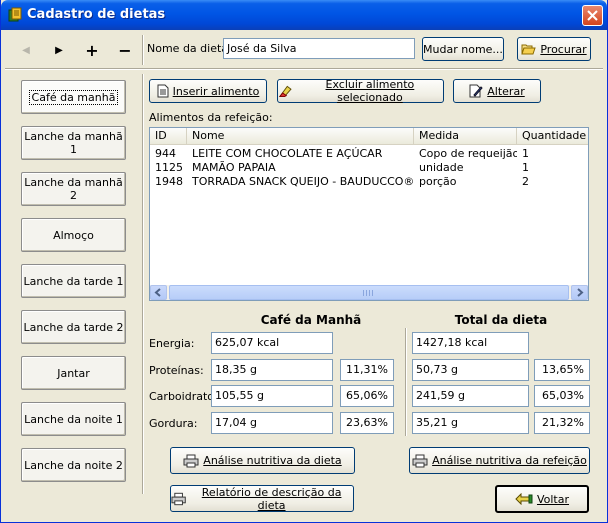  I want to click on edit-food-button: Alterar, so click(497, 91).